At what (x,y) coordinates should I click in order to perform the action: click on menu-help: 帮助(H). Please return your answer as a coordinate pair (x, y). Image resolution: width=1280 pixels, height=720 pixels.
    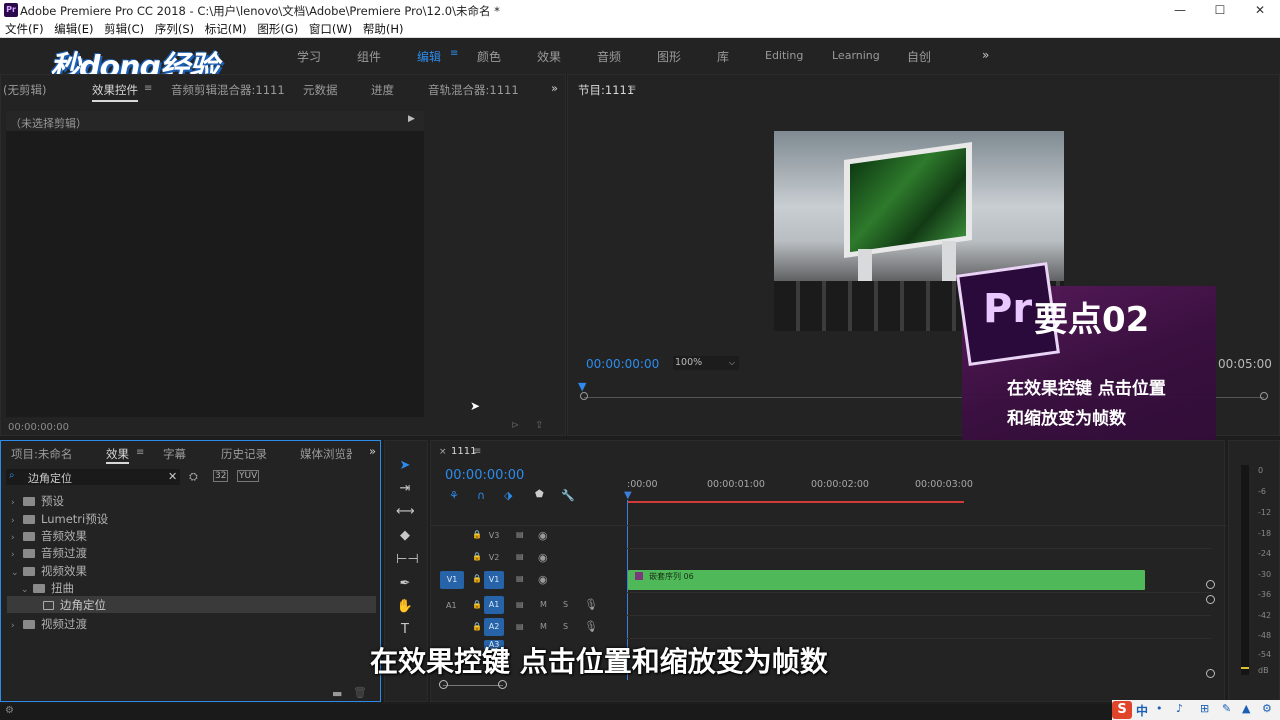
    Looking at the image, I should click on (383, 29).